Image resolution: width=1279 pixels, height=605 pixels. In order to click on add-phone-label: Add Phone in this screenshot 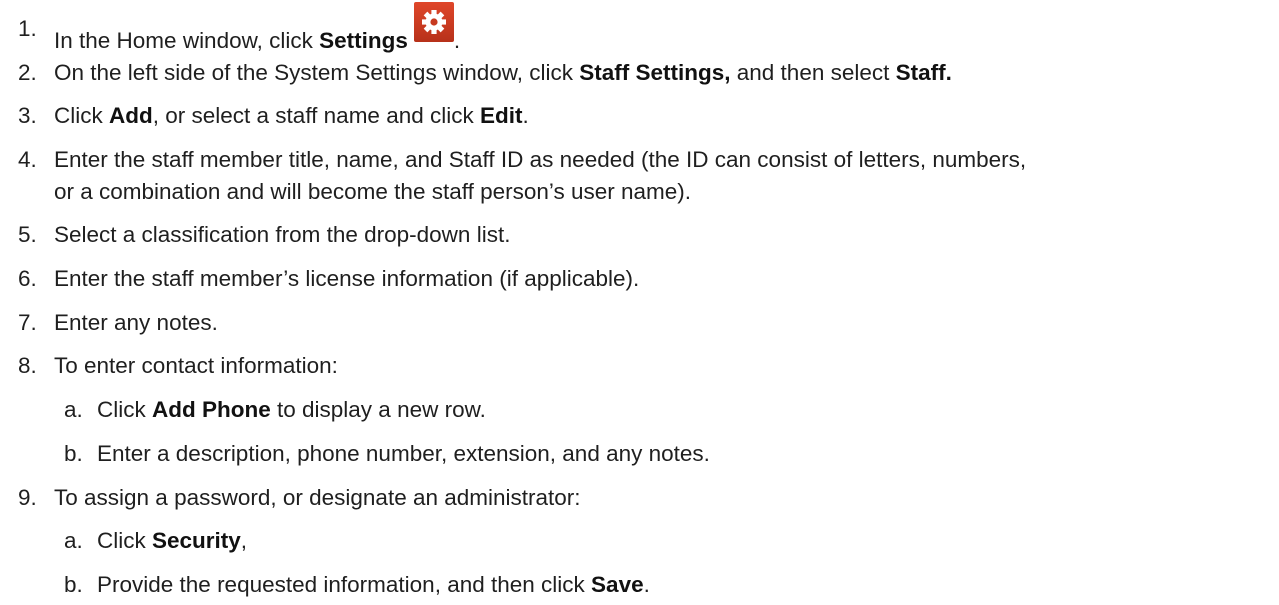, I will do `click(211, 409)`.